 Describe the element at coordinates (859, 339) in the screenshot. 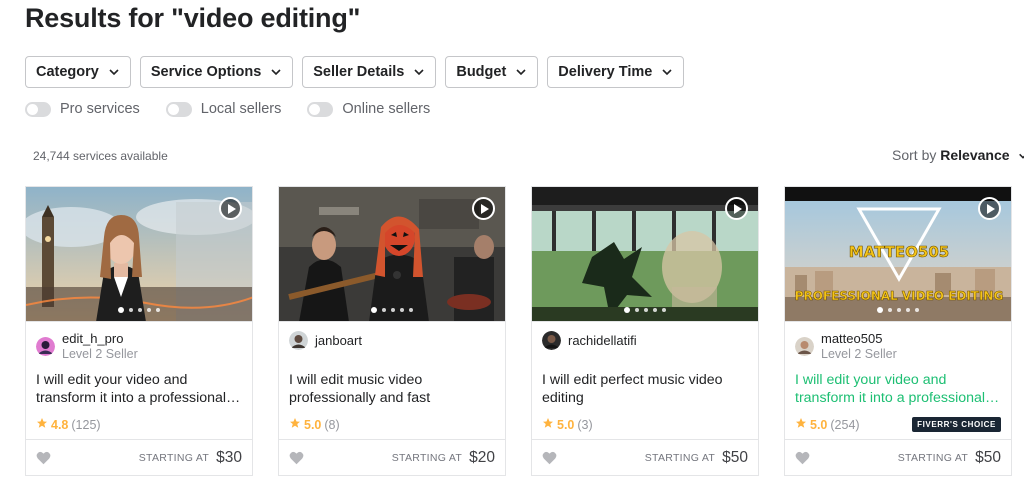

I see `seller-name: matteo505` at that location.